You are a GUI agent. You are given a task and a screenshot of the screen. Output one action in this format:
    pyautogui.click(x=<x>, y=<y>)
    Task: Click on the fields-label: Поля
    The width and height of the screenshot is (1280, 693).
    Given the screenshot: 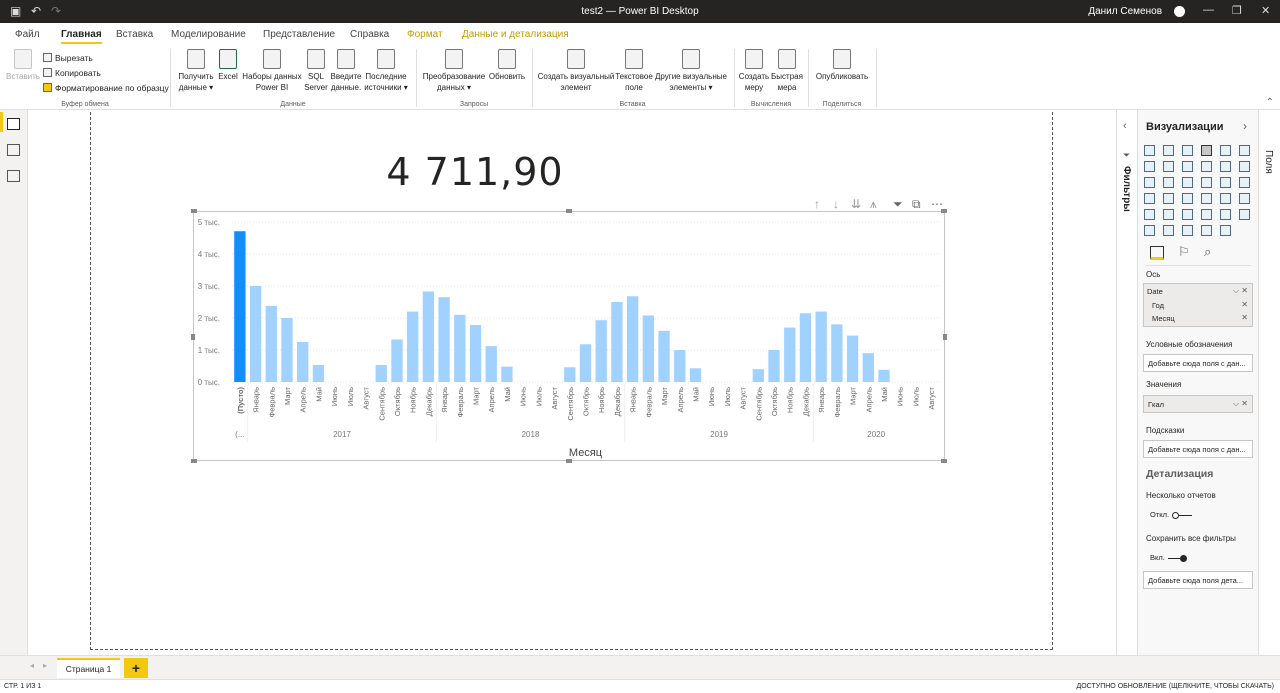 What is the action you would take?
    pyautogui.click(x=1268, y=162)
    